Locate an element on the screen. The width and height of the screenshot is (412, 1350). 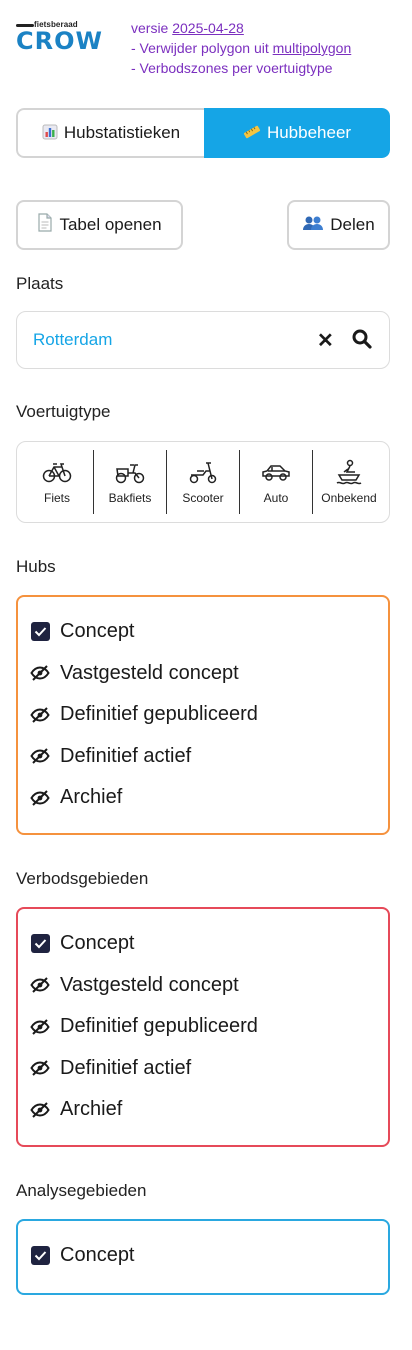
cargo-bike-icon is located at coordinates (130, 474).